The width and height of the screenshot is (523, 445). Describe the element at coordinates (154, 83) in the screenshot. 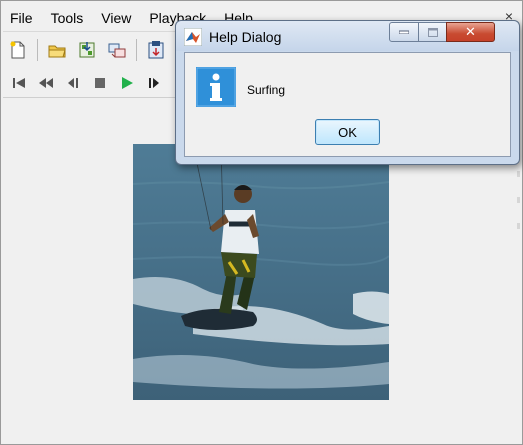

I see `step-forward-icon` at that location.